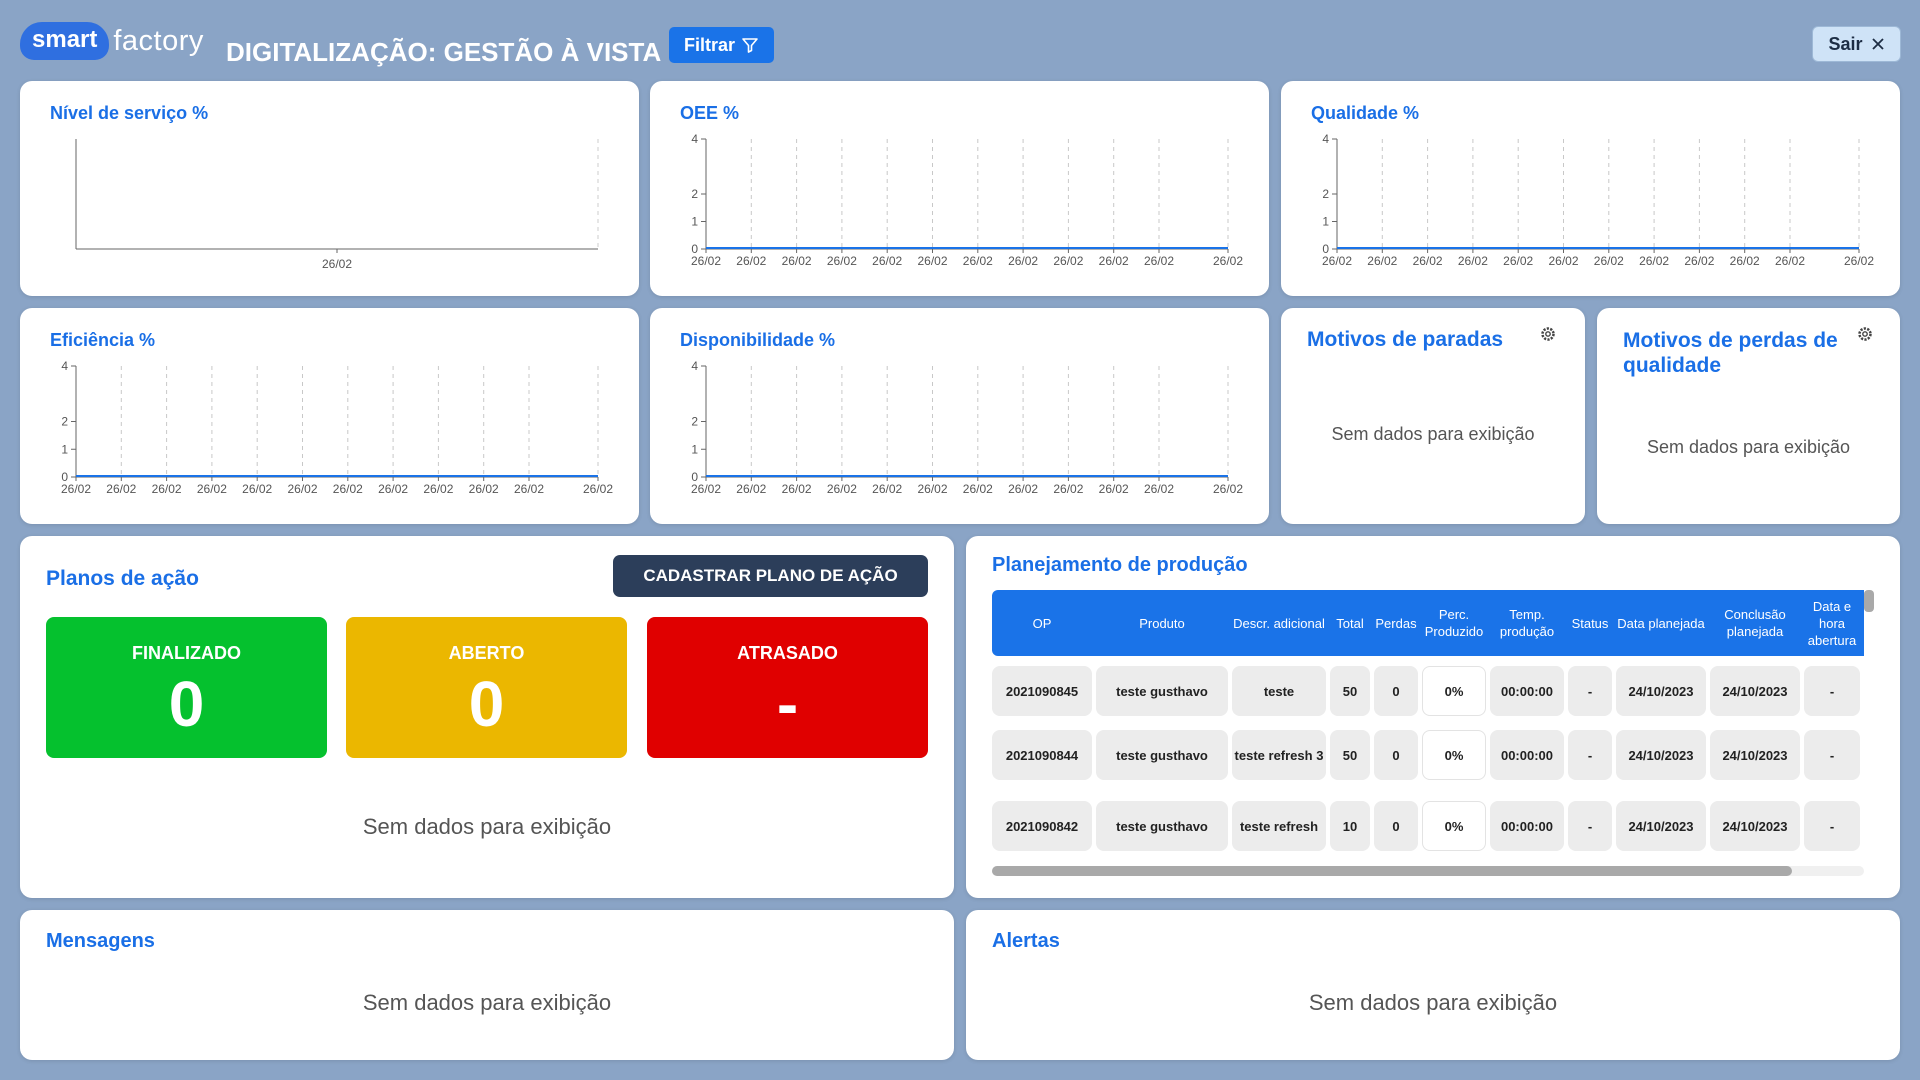 The width and height of the screenshot is (1920, 1080). Describe the element at coordinates (694, 222) in the screenshot. I see `y-tick-label: 1` at that location.